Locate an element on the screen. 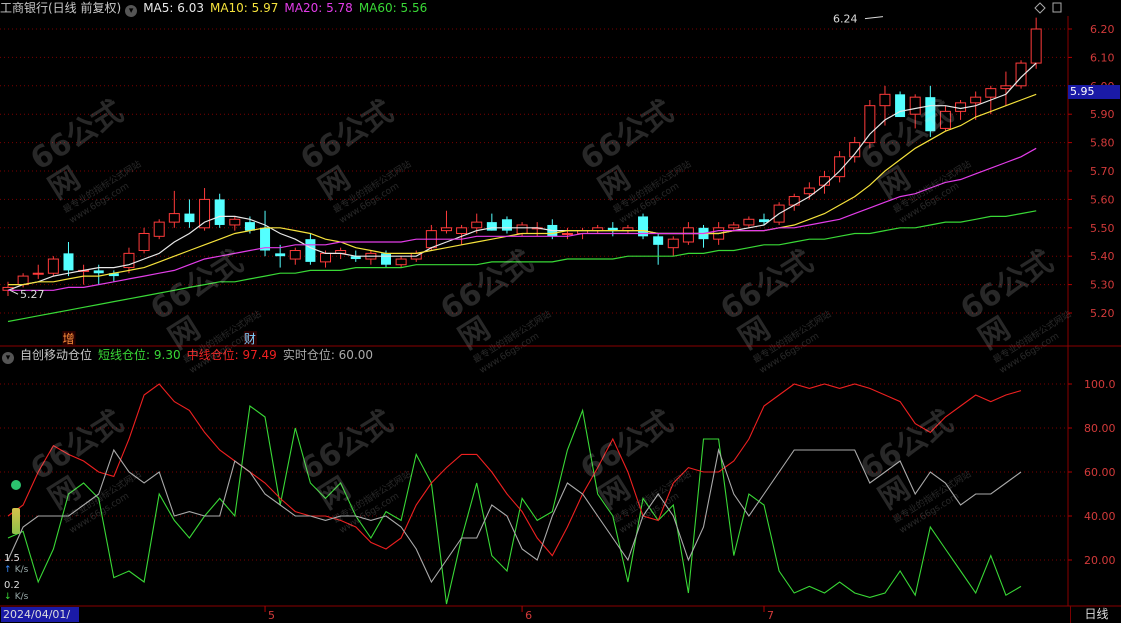  price-tick-label: 5.90 is located at coordinates (1102, 114).